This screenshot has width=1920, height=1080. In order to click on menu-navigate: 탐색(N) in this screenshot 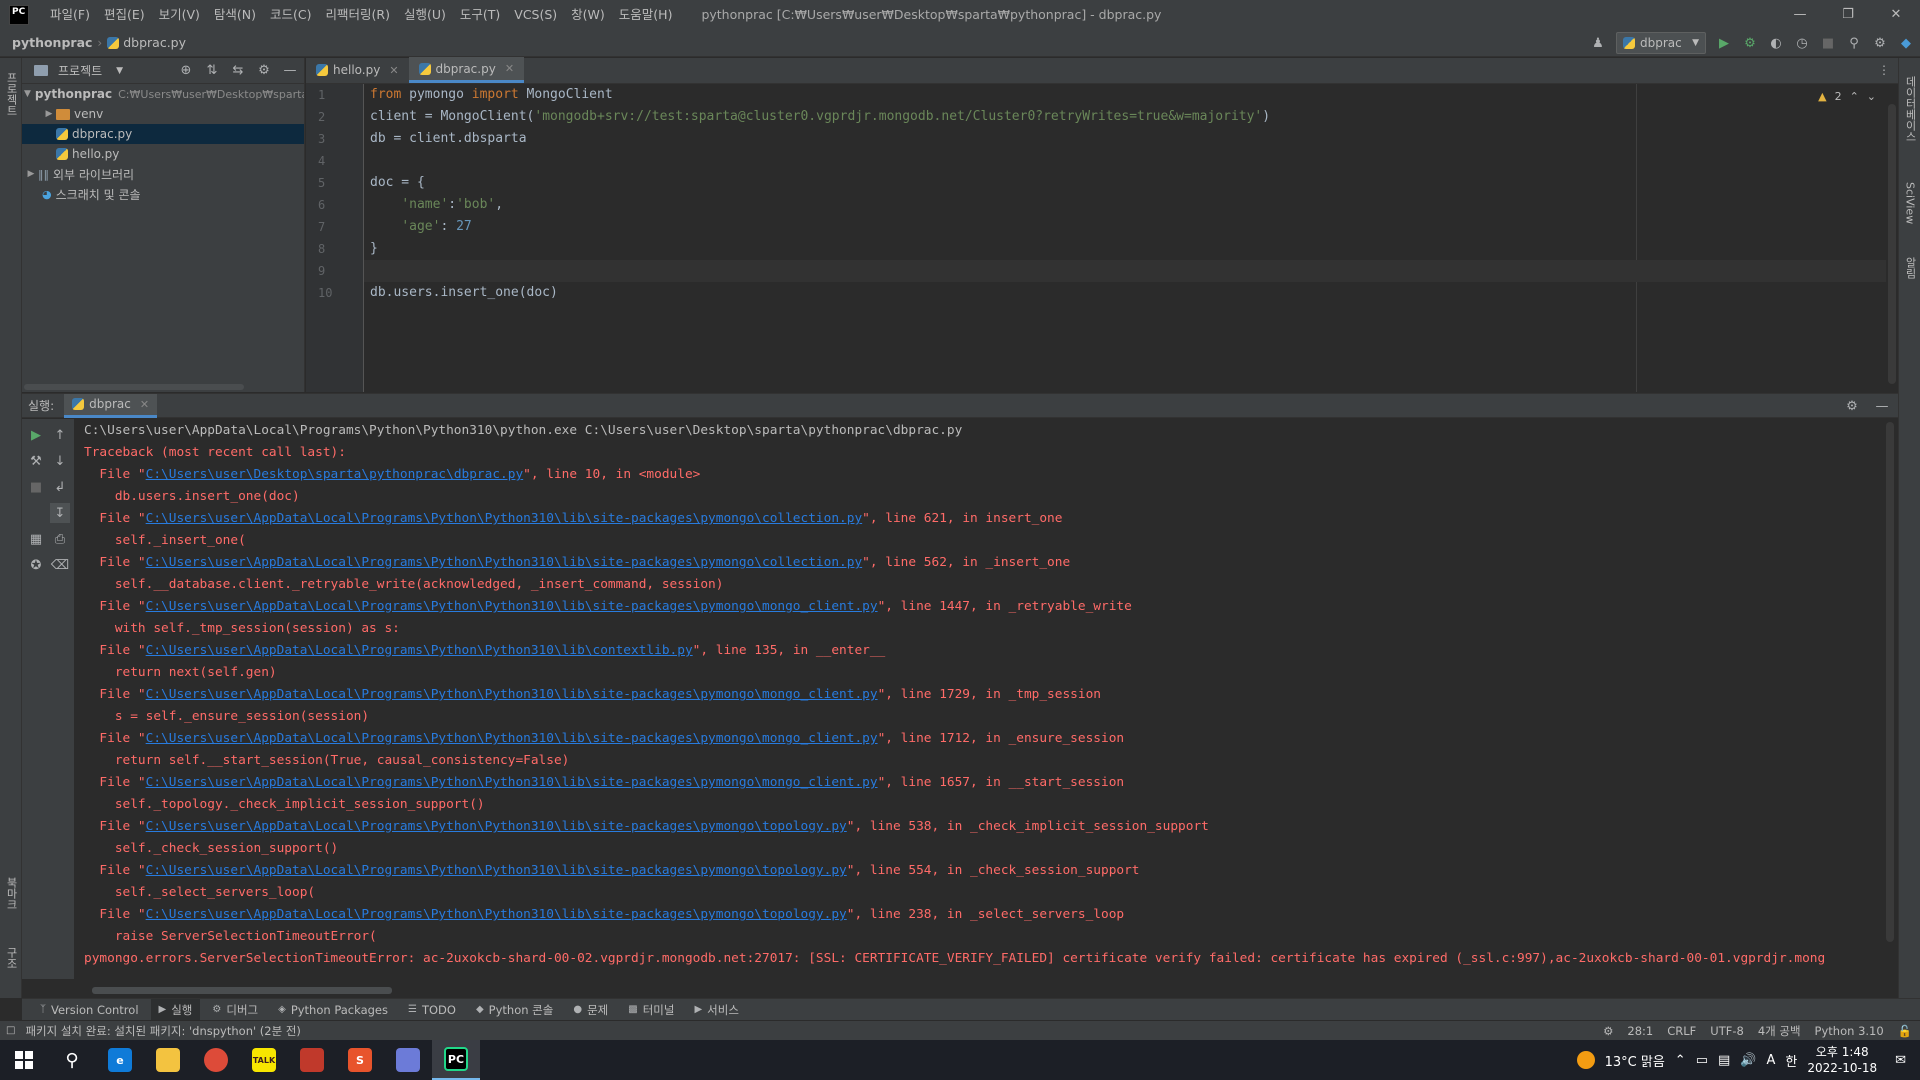, I will do `click(235, 14)`.